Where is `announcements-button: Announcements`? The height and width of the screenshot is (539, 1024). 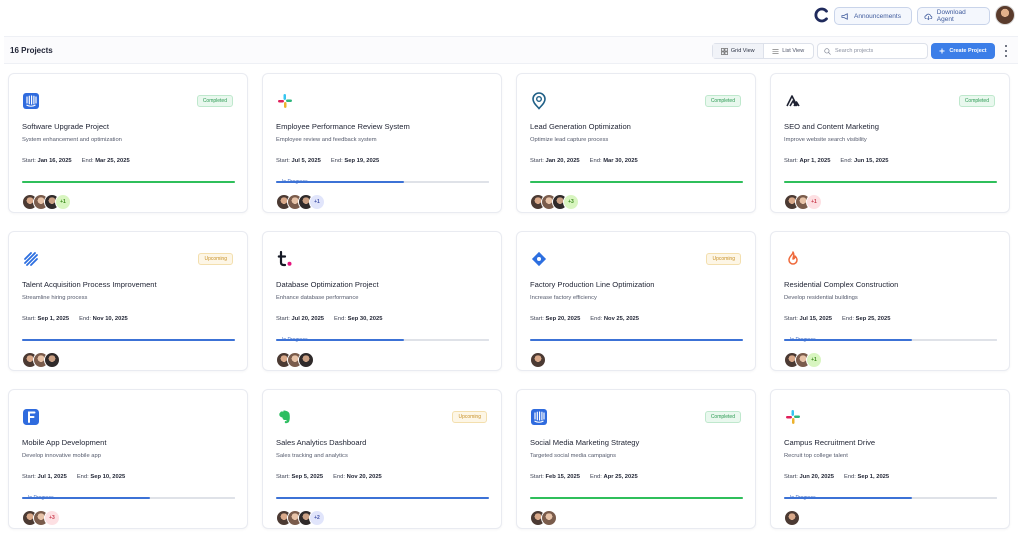
announcements-button: Announcements is located at coordinates (873, 16).